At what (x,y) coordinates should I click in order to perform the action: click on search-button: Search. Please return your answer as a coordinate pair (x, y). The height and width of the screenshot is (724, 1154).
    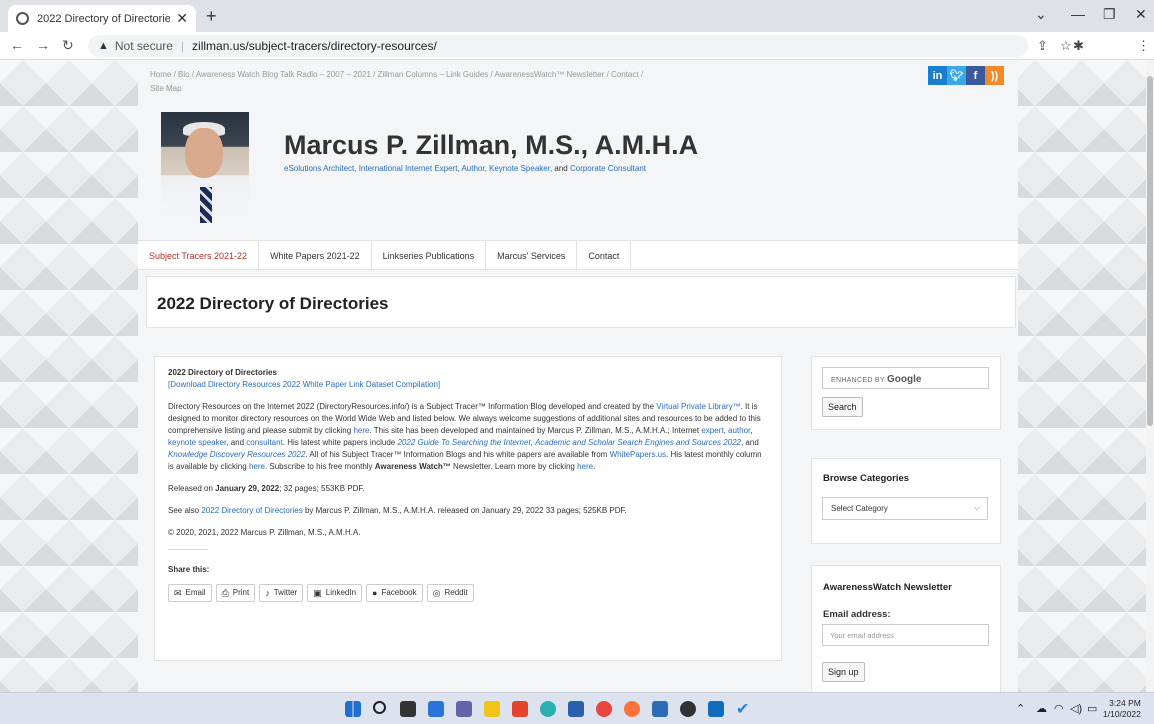
    Looking at the image, I should click on (842, 407).